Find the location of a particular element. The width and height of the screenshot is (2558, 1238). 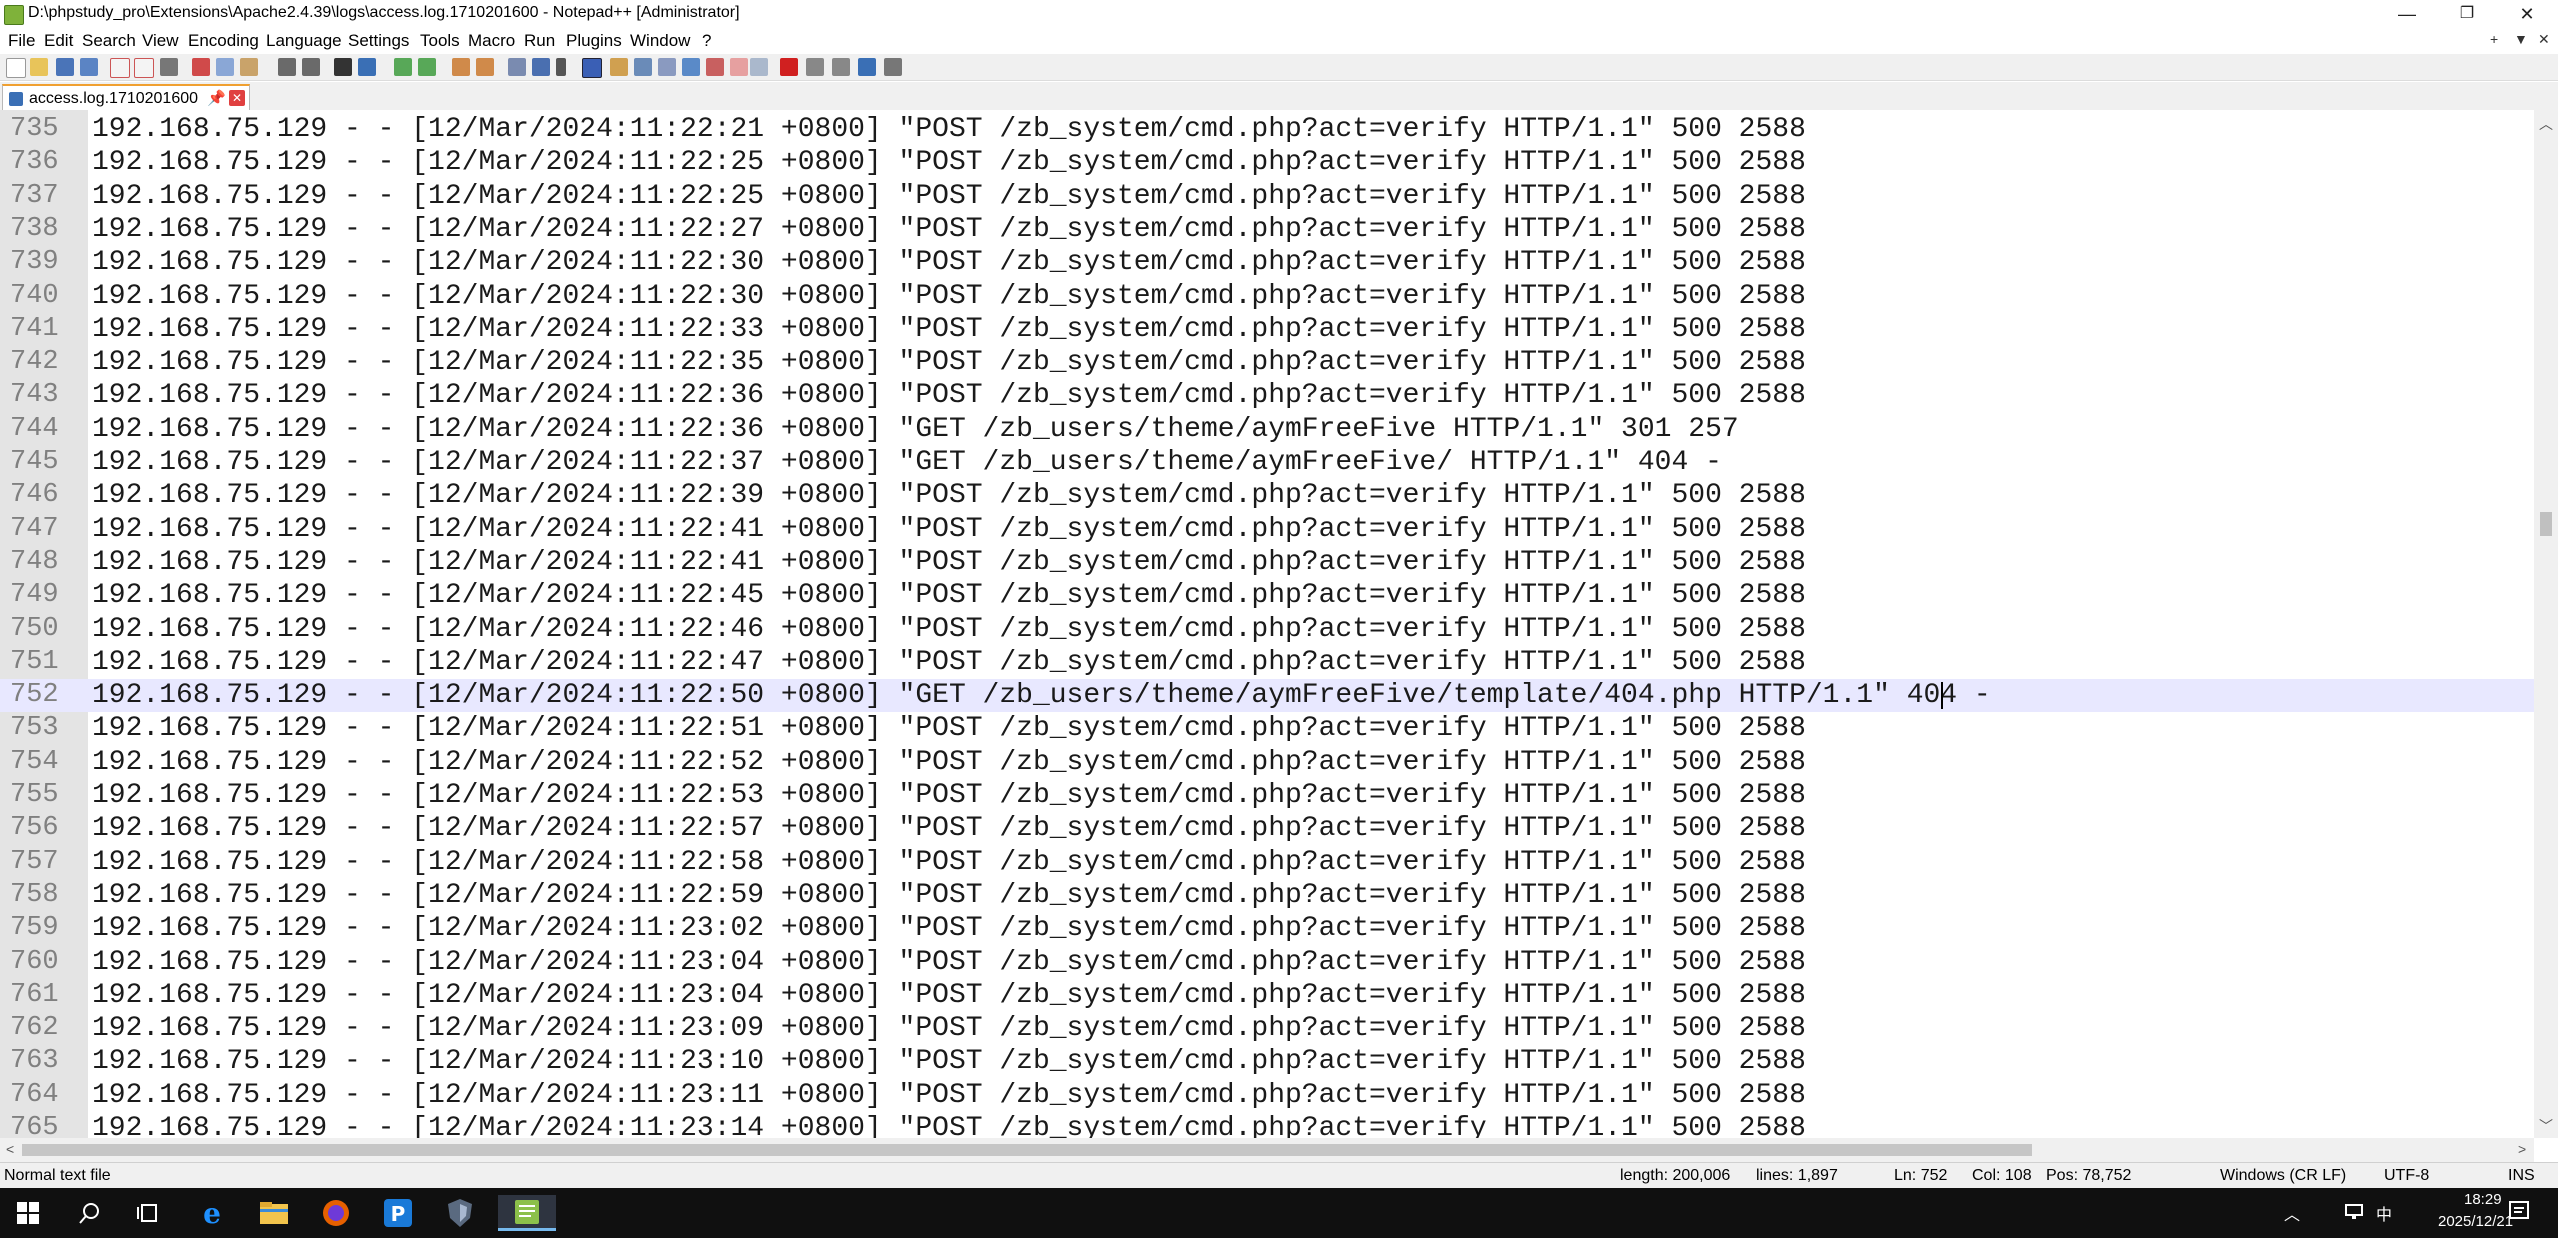

paste-icon is located at coordinates (249, 67).